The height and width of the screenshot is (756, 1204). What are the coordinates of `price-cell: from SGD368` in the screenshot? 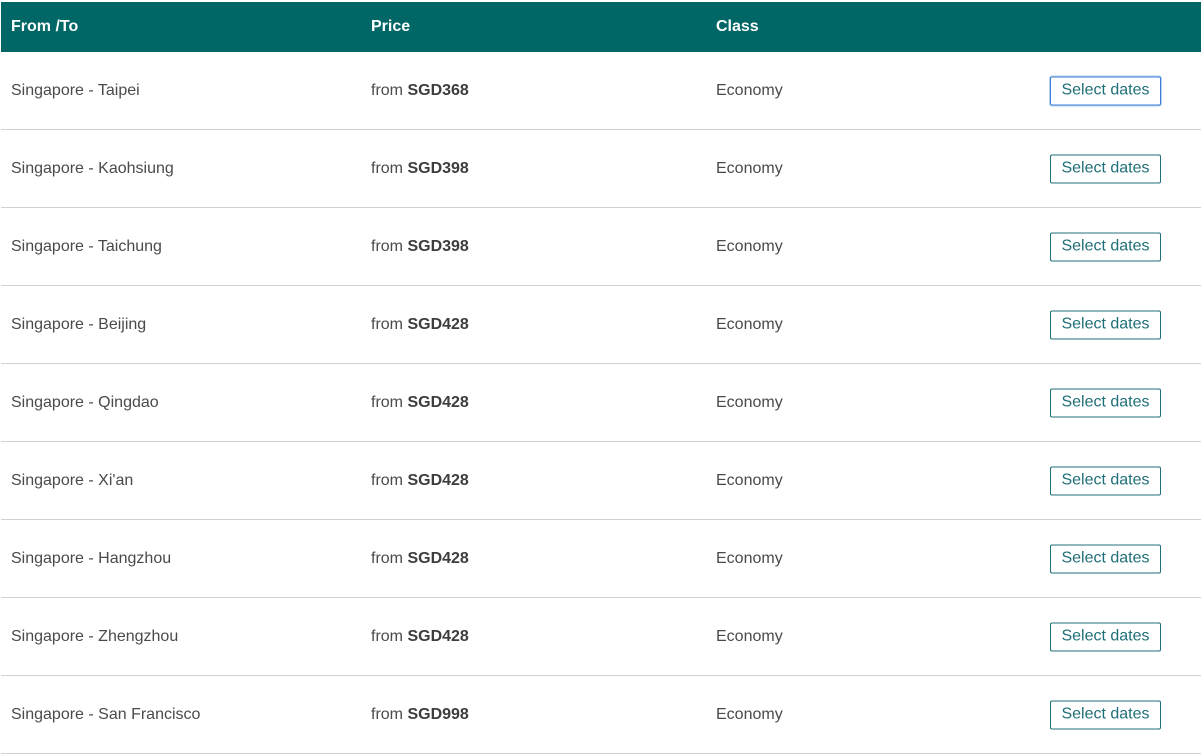 It's located at (420, 91).